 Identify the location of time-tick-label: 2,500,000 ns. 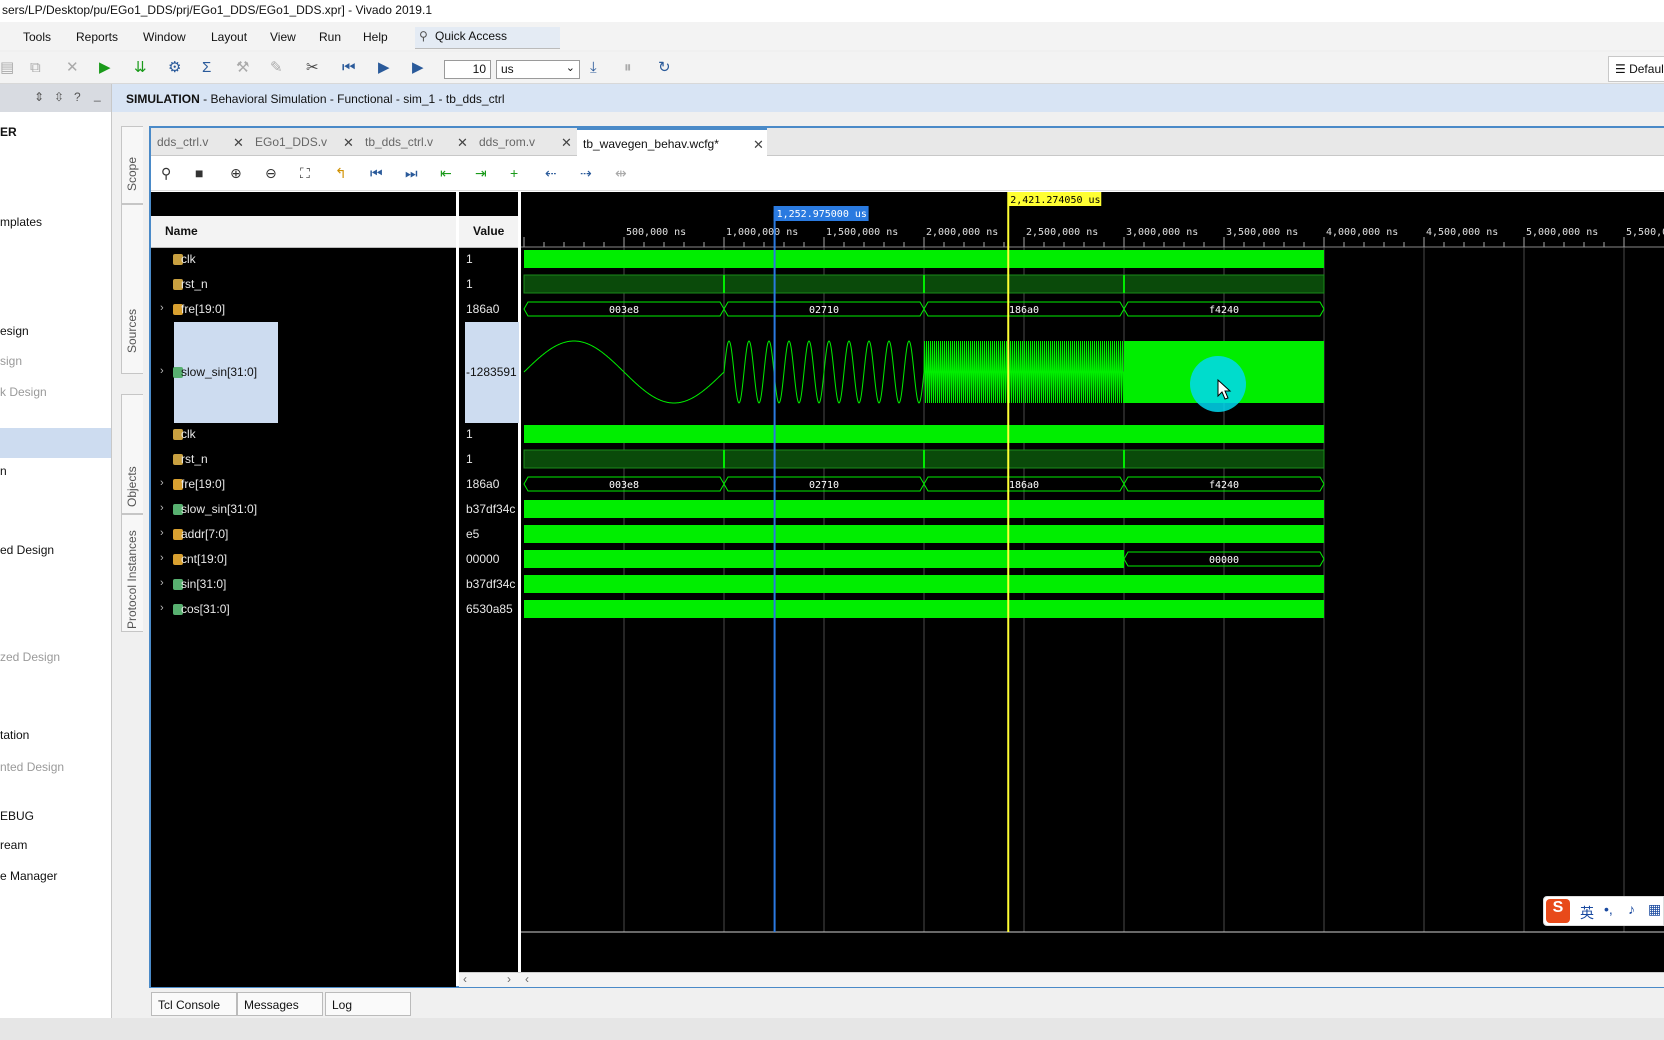
(1062, 232).